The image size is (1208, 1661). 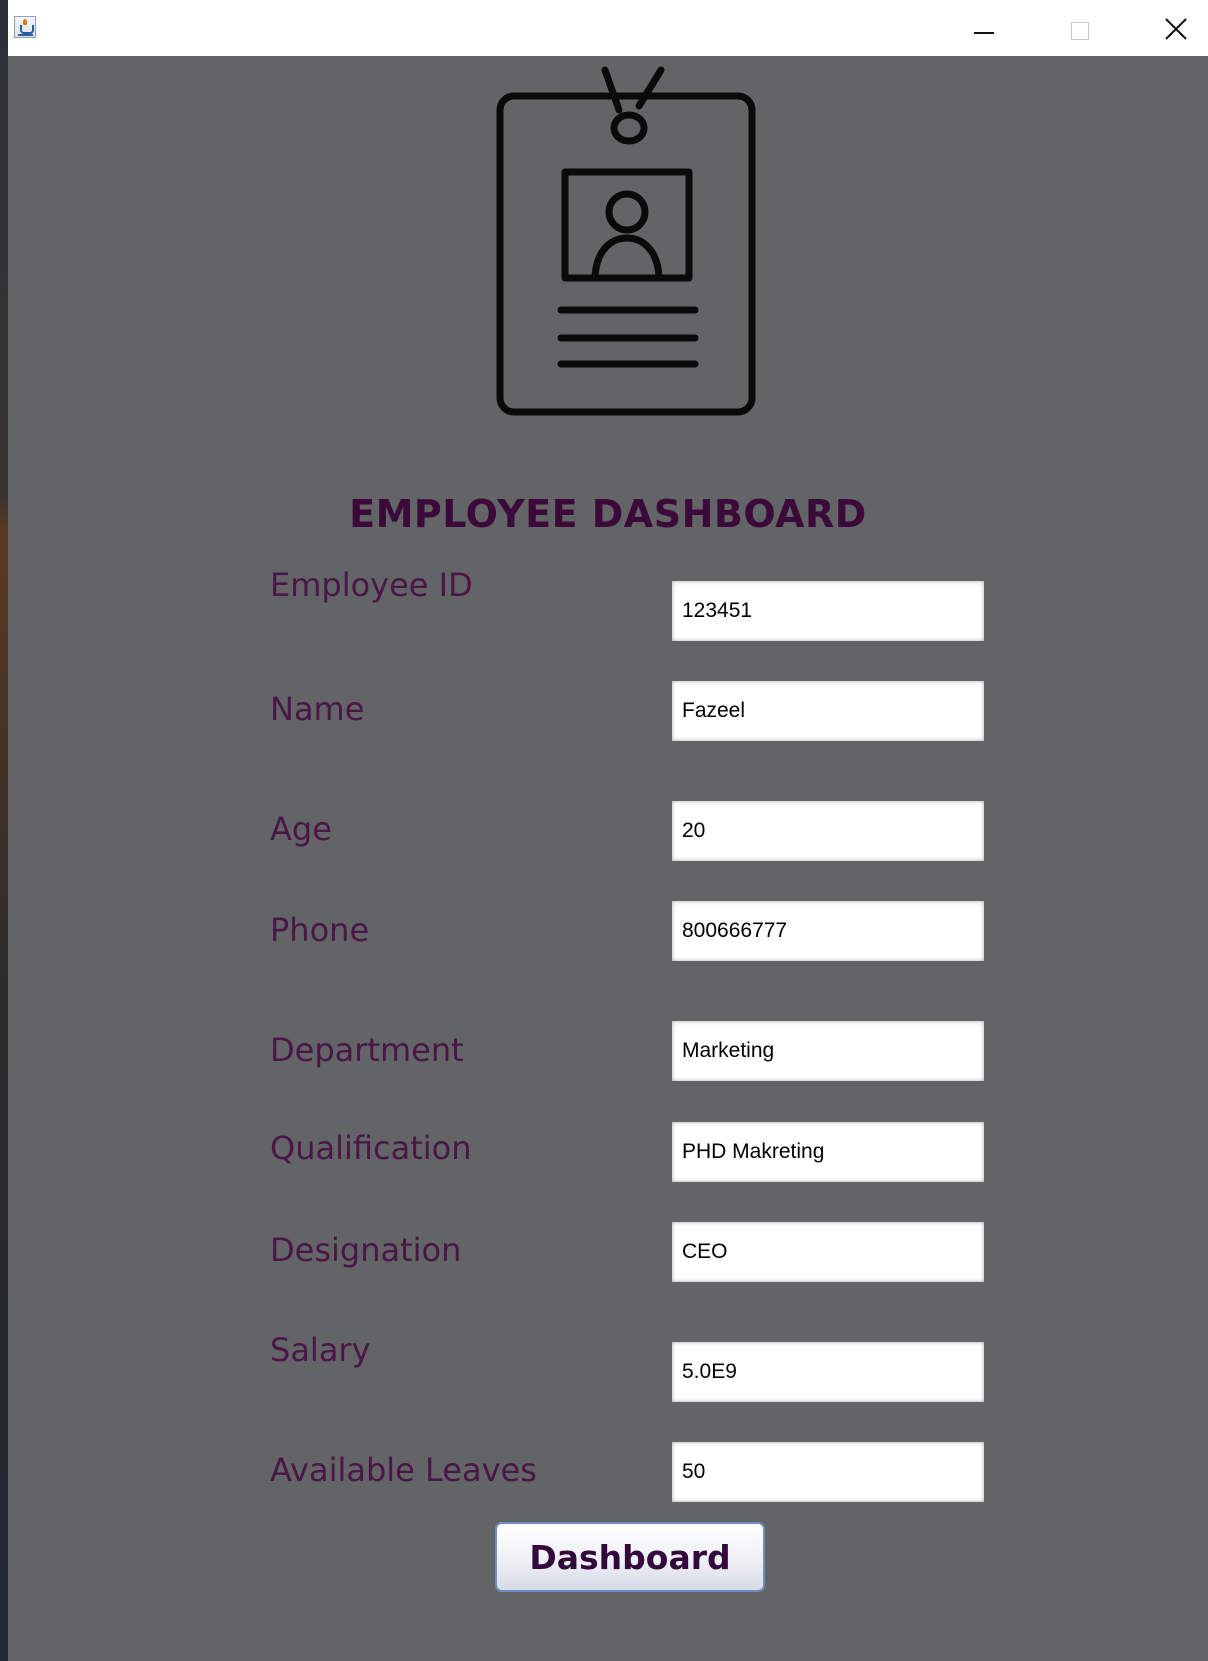 I want to click on dashboard-button: Dashboard, so click(x=630, y=1557).